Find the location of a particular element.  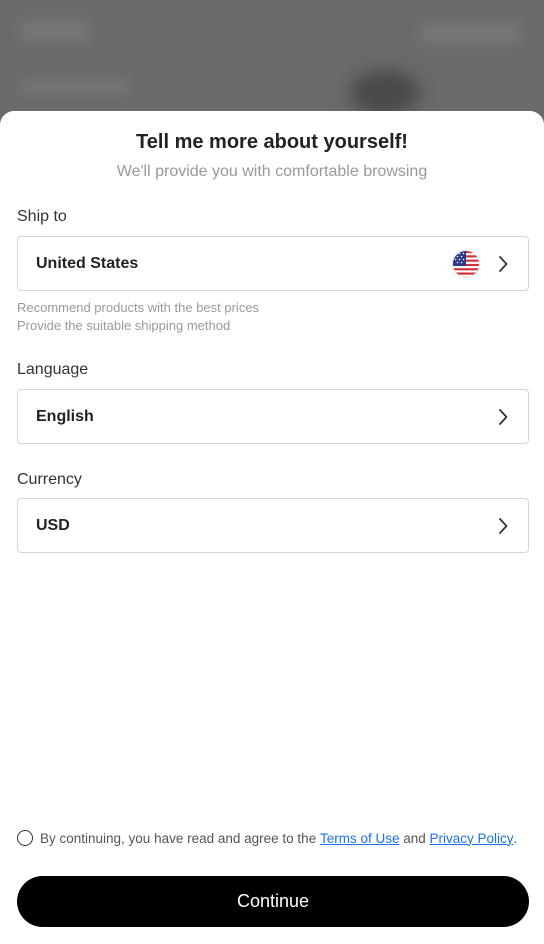

language-selector: English is located at coordinates (273, 416).